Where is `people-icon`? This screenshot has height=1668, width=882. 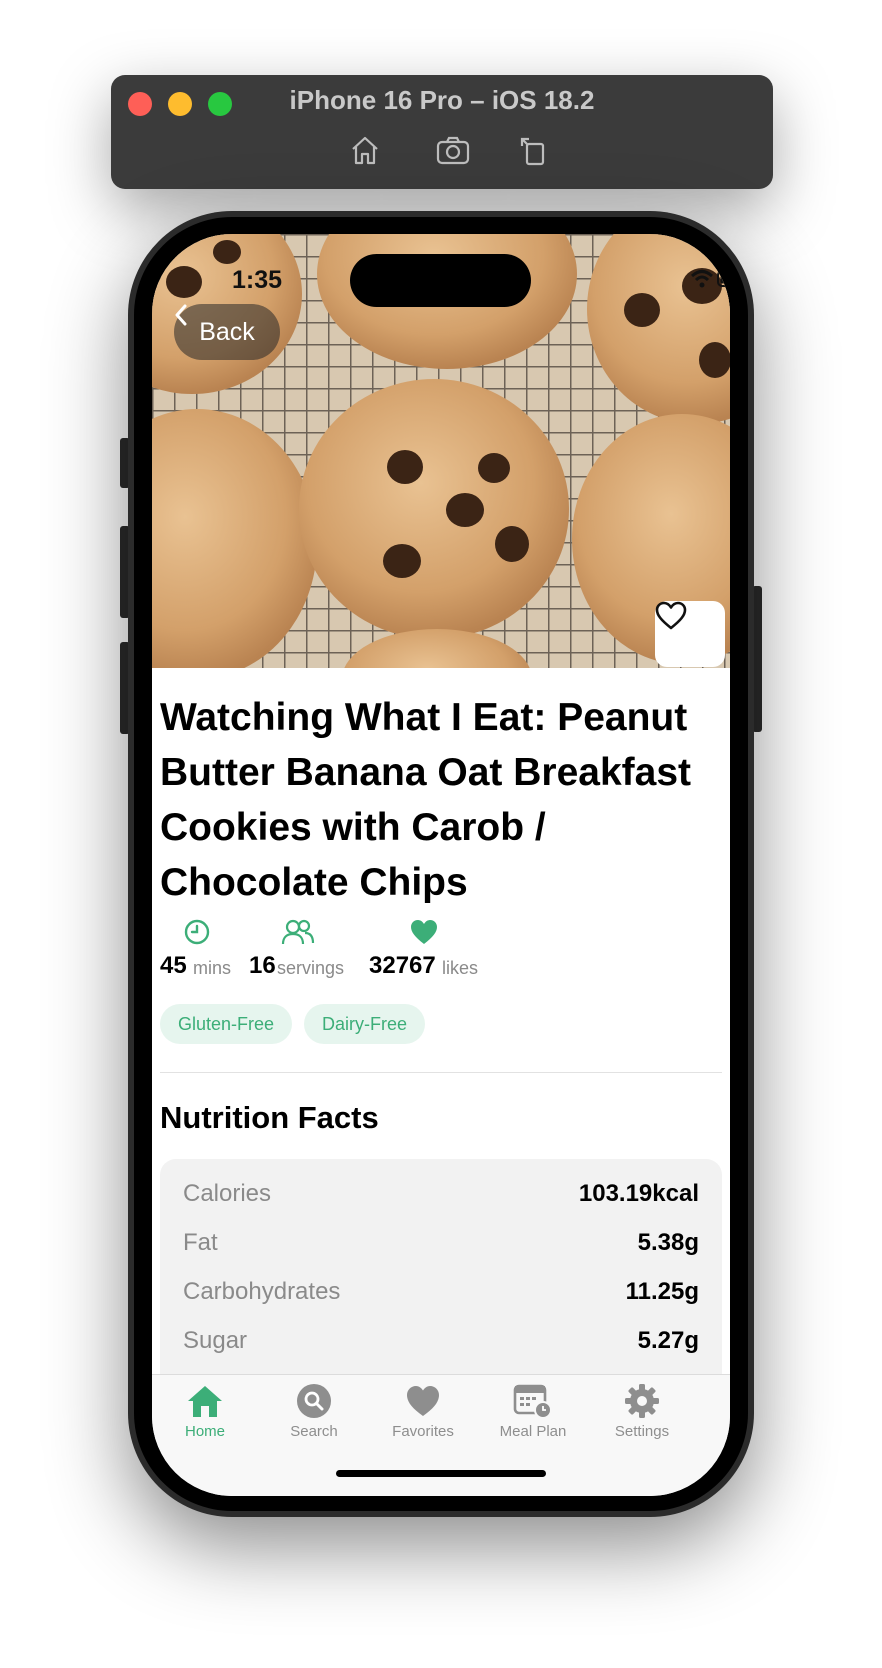
people-icon is located at coordinates (298, 932).